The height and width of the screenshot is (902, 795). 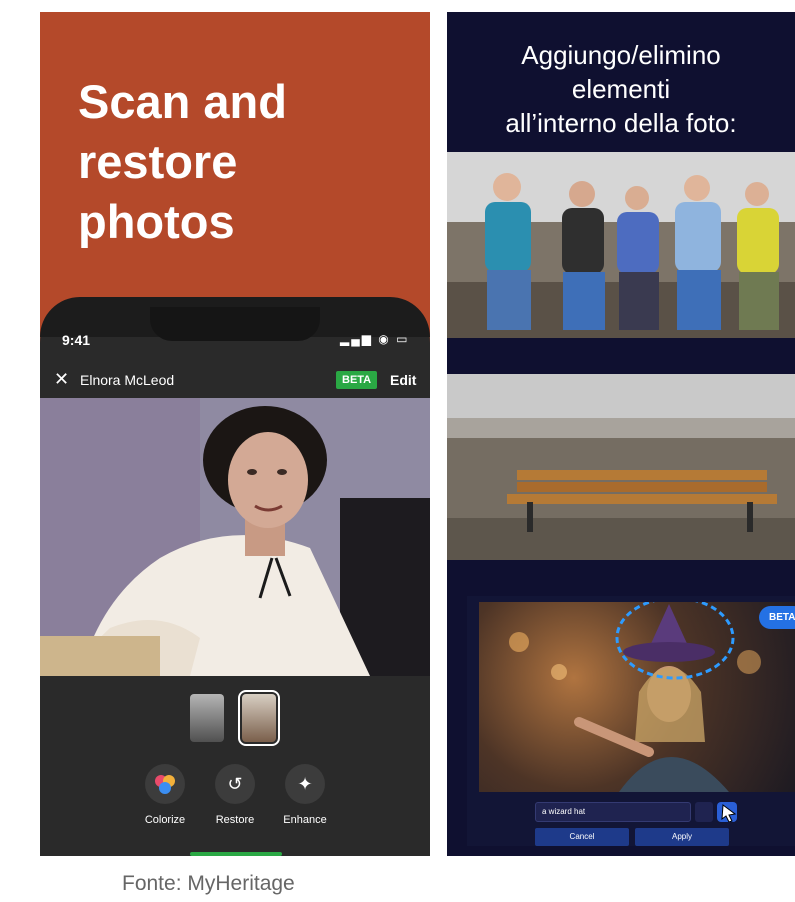 What do you see at coordinates (127, 380) in the screenshot?
I see `photo-owner-name: Elnora McLeod` at bounding box center [127, 380].